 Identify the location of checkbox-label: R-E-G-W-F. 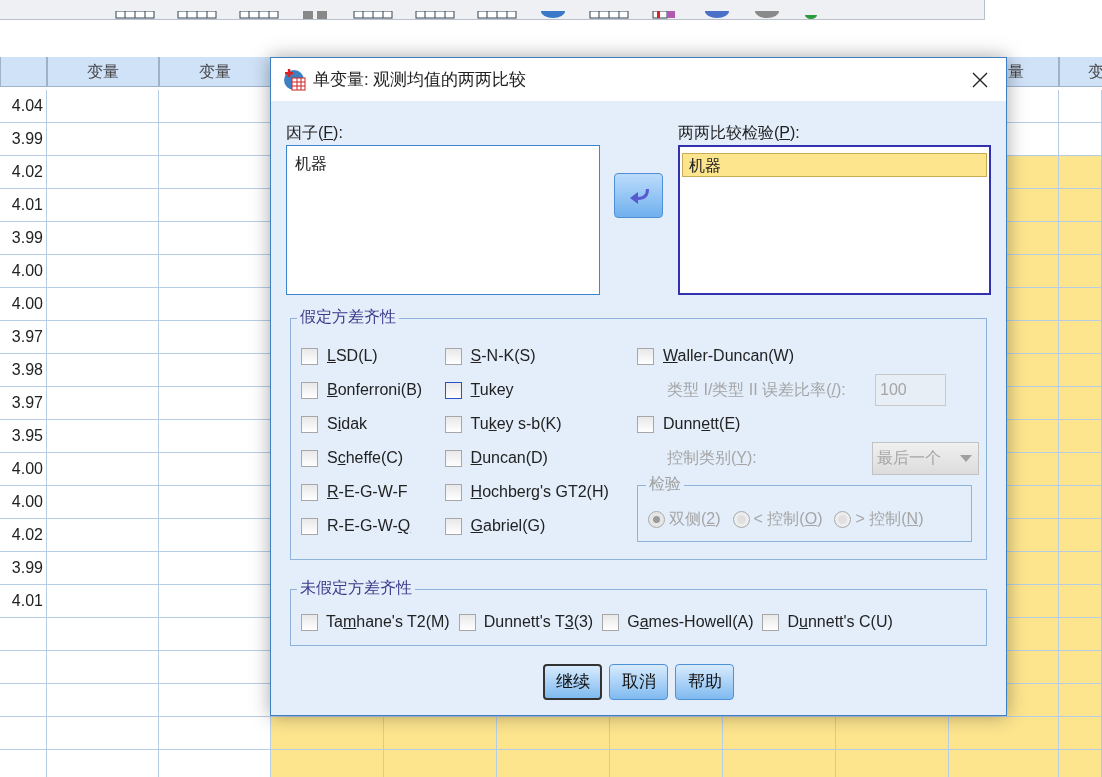
(367, 492).